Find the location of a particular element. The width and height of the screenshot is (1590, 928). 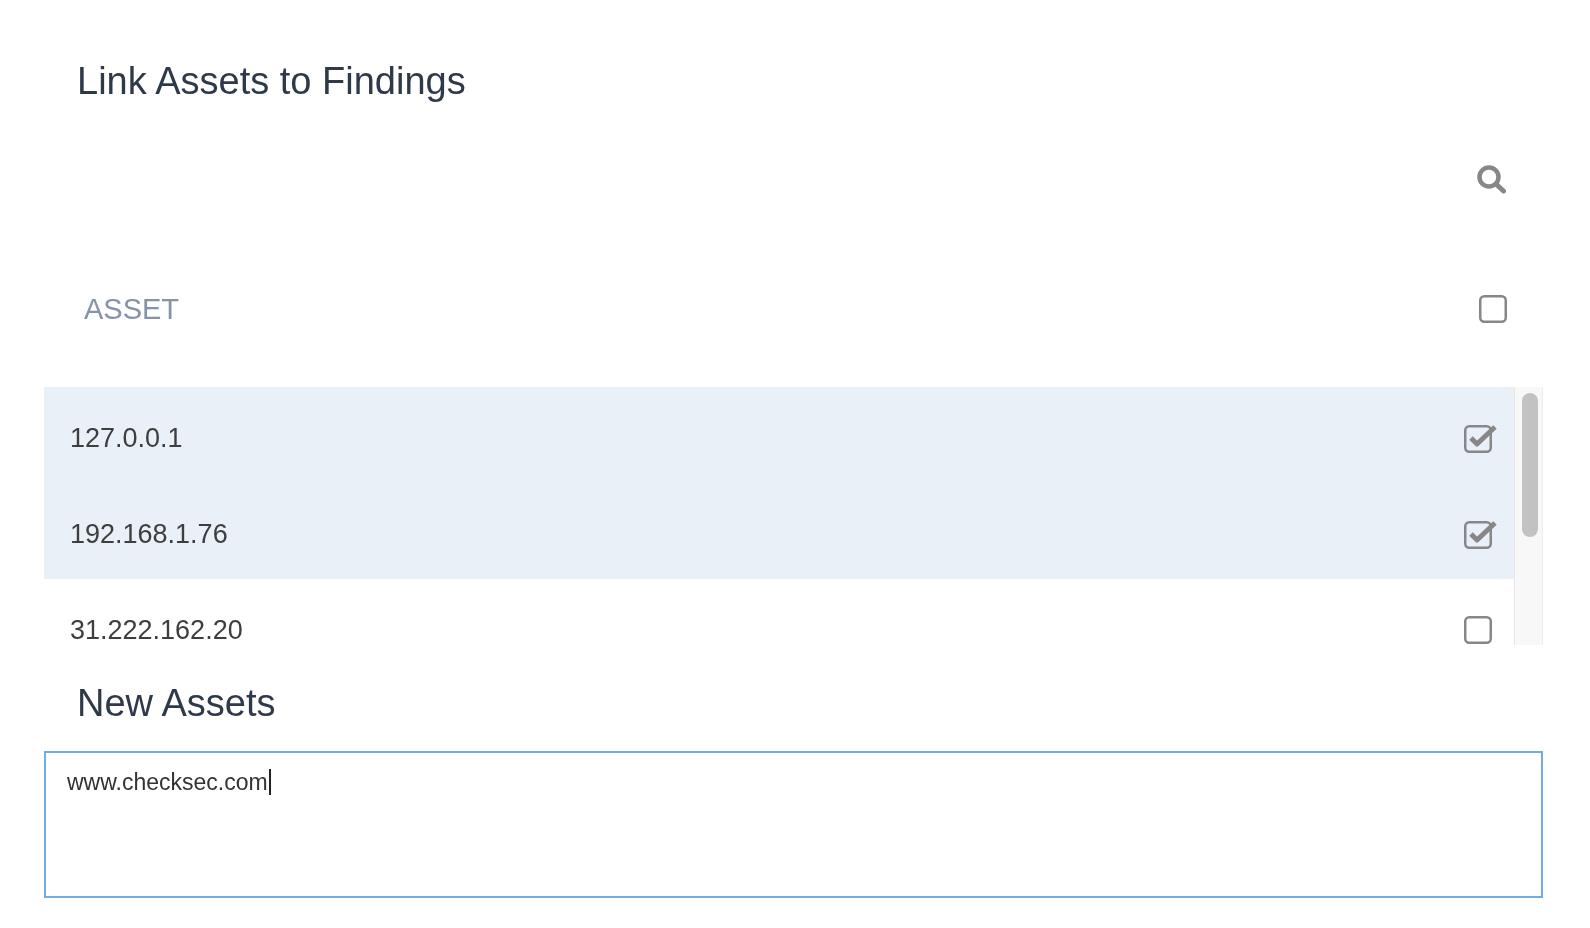

new-assets-field: www.checksec.com is located at coordinates (793, 824).